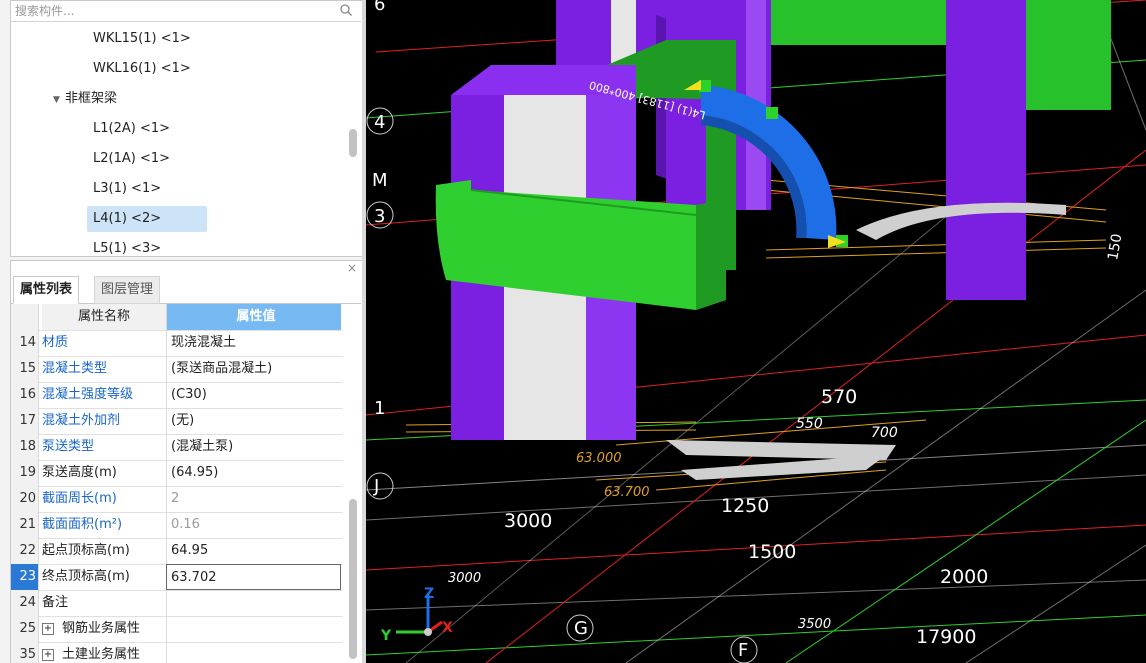 The width and height of the screenshot is (1146, 663). Describe the element at coordinates (25, 551) in the screenshot. I see `row-number: 22` at that location.